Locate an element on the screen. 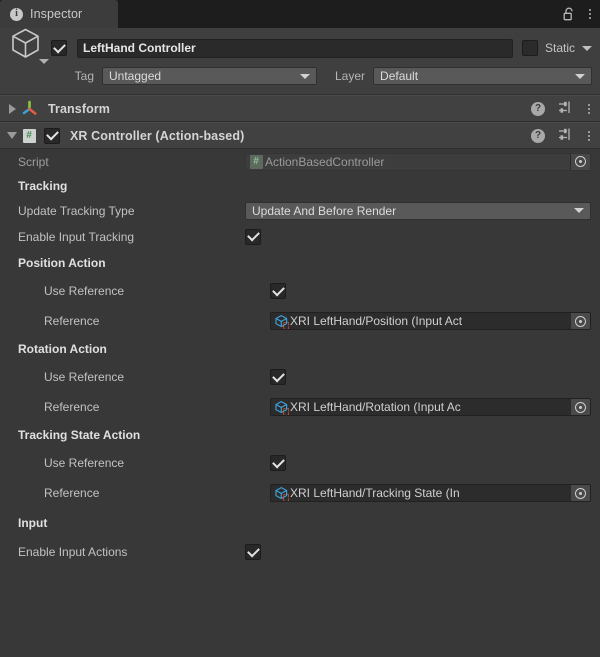  section-header-tracking-state-action: Tracking State Action is located at coordinates (300, 435).